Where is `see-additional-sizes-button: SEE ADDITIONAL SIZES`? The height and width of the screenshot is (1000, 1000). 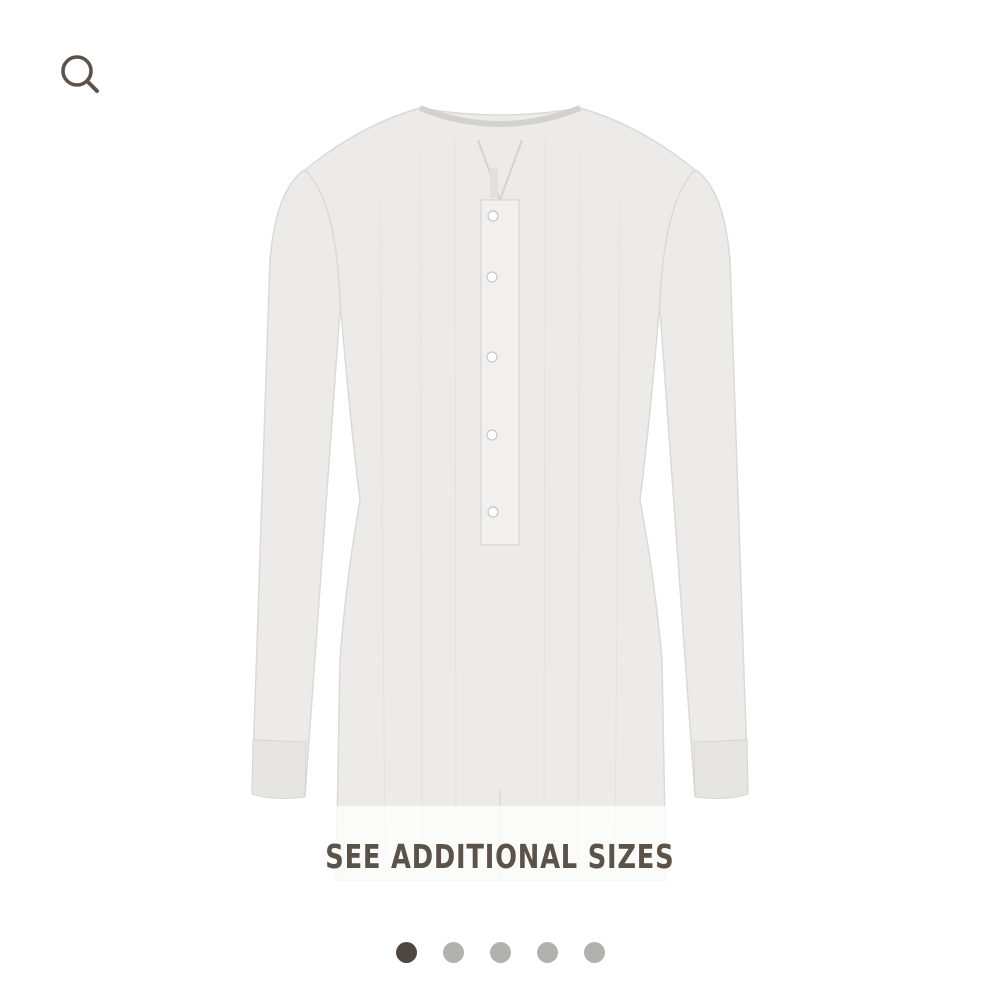 see-additional-sizes-button: SEE ADDITIONAL SIZES is located at coordinates (500, 856).